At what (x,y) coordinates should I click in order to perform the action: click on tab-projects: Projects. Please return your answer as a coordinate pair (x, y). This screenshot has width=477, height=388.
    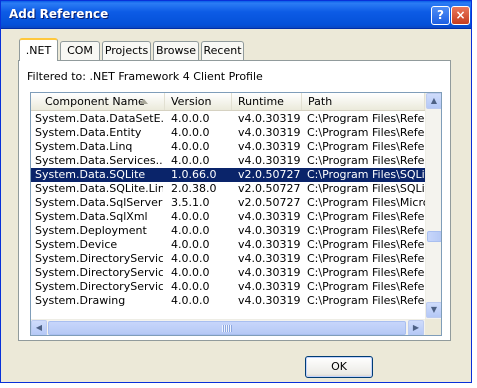
    Looking at the image, I should click on (126, 50).